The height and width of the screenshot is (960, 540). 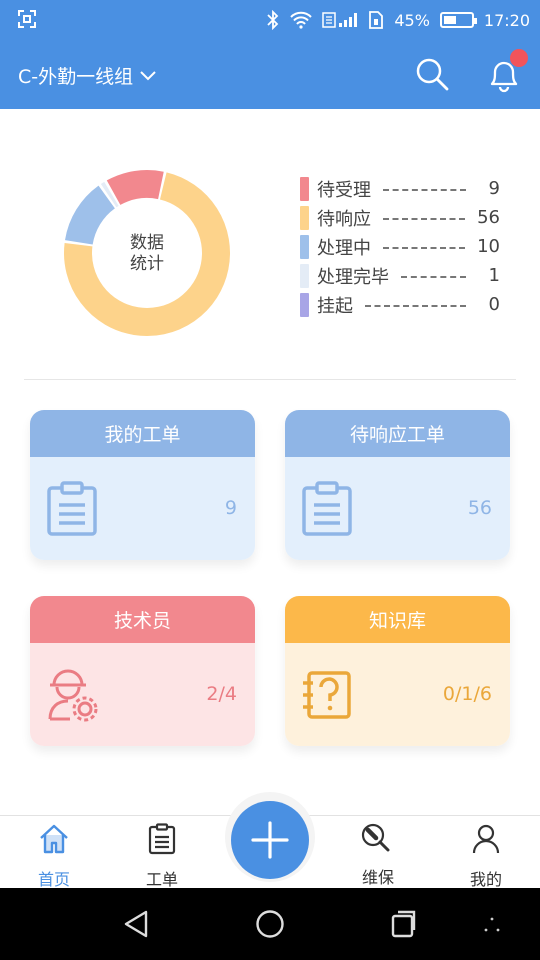 What do you see at coordinates (344, 248) in the screenshot?
I see `legend-label: 处理中` at bounding box center [344, 248].